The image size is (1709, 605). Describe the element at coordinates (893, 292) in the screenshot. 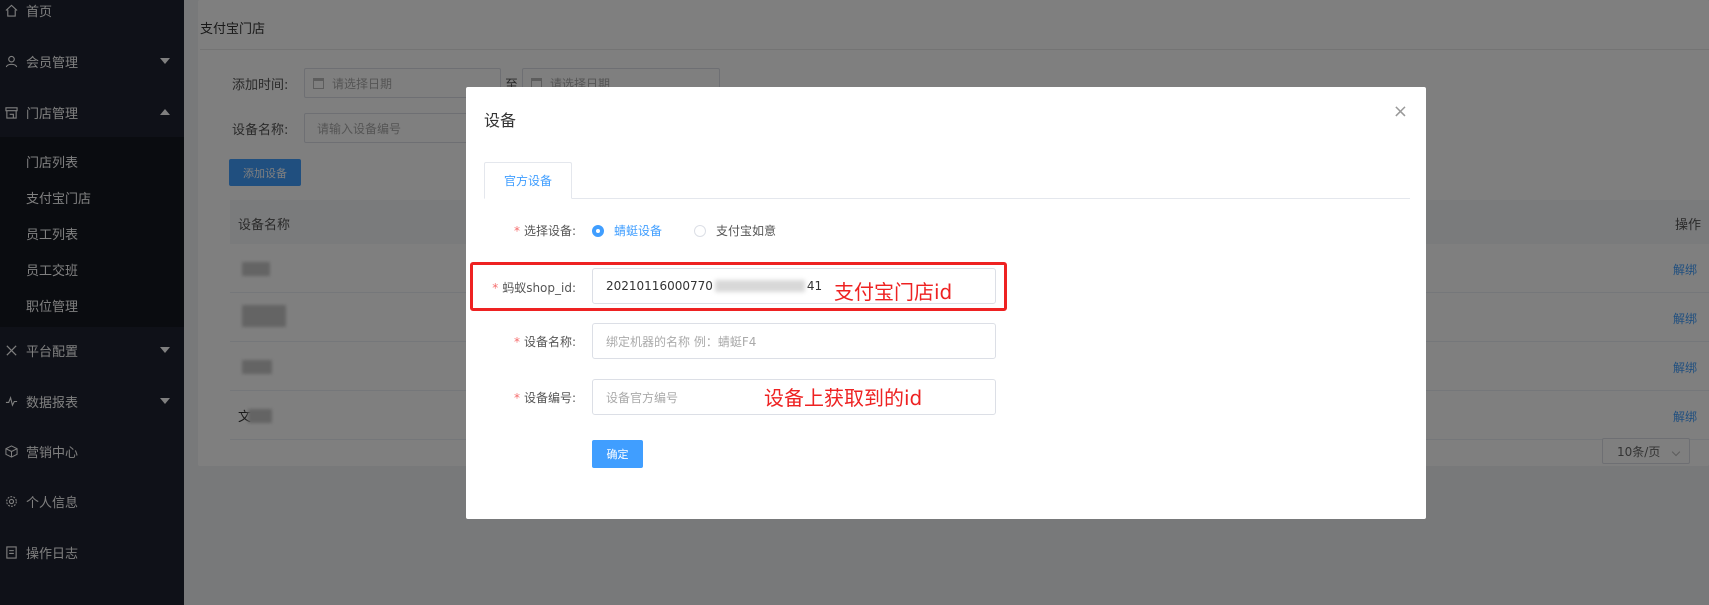

I see `annotation-shop-id-note: 支付宝门店id` at that location.